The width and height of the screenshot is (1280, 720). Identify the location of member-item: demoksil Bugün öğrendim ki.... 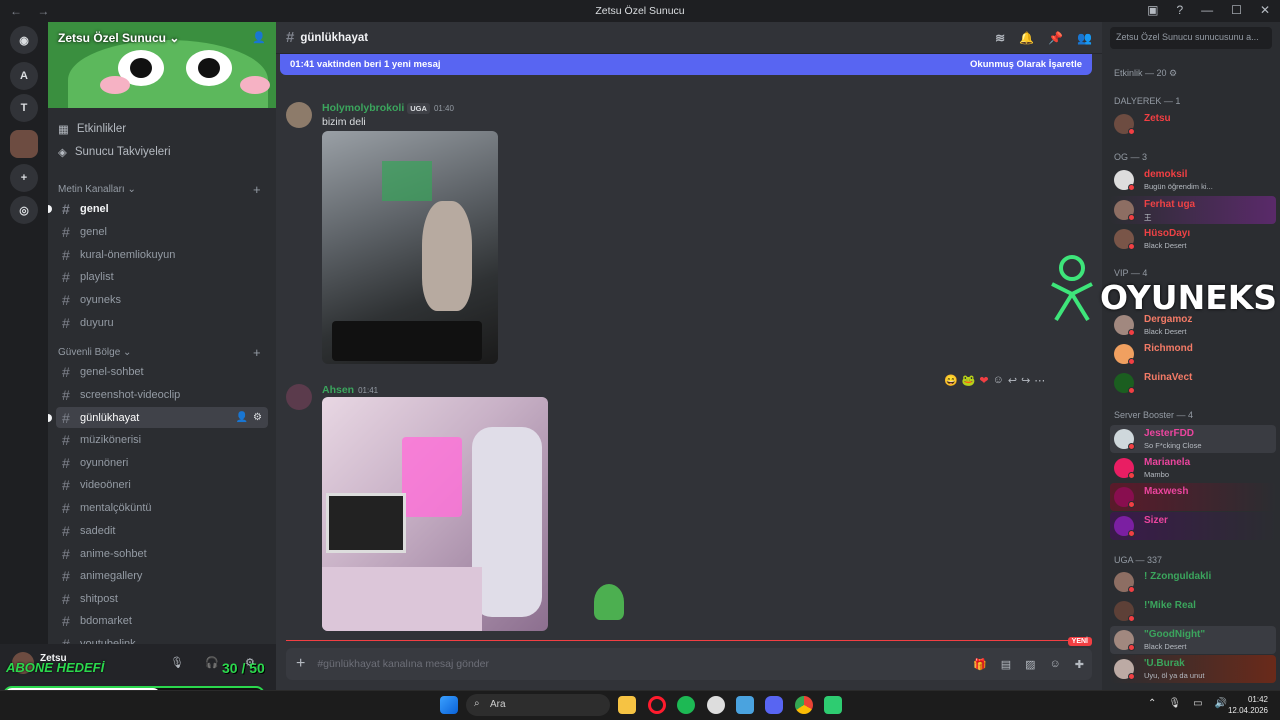
(1193, 180).